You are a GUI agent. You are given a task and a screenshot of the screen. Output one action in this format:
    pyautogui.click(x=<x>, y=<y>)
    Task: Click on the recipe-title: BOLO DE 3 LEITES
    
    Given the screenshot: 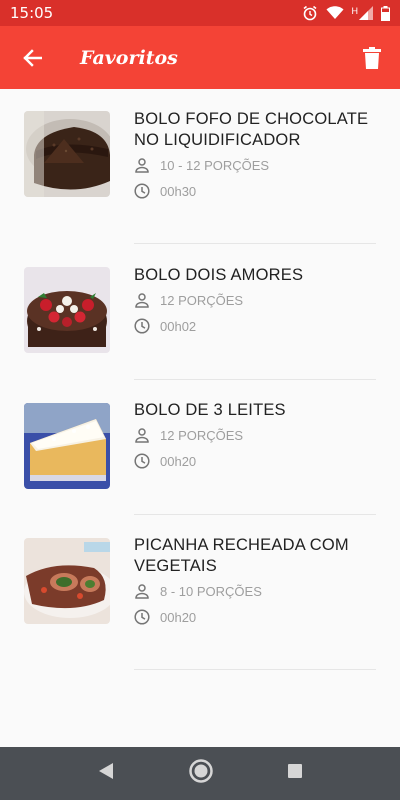 What is the action you would take?
    pyautogui.click(x=210, y=410)
    